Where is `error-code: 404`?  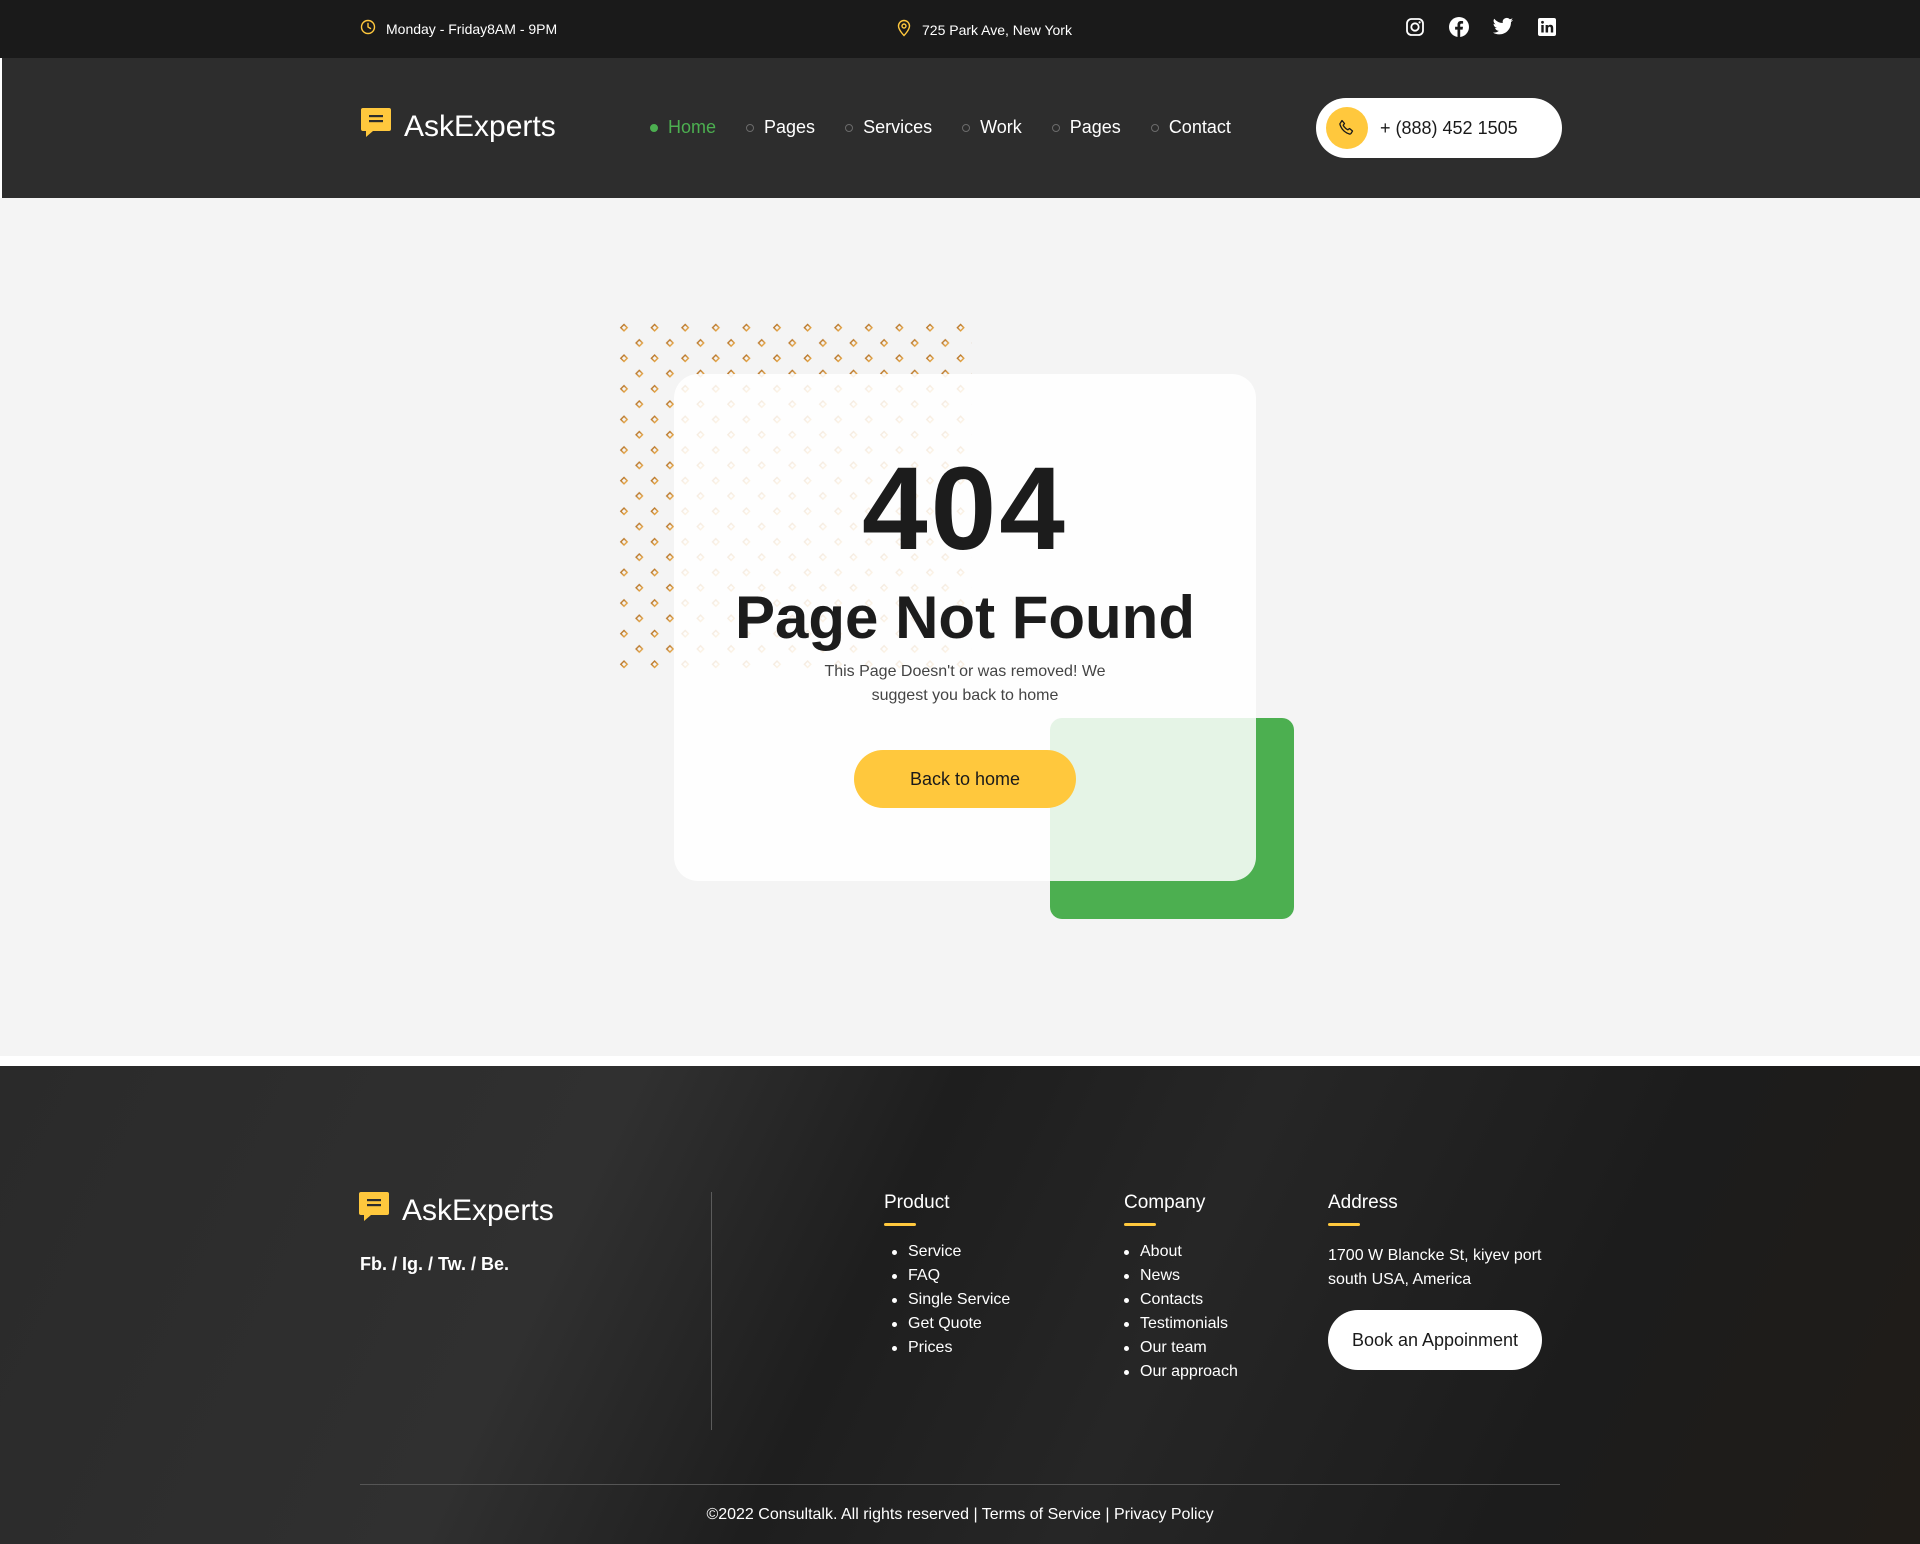 error-code: 404 is located at coordinates (965, 509).